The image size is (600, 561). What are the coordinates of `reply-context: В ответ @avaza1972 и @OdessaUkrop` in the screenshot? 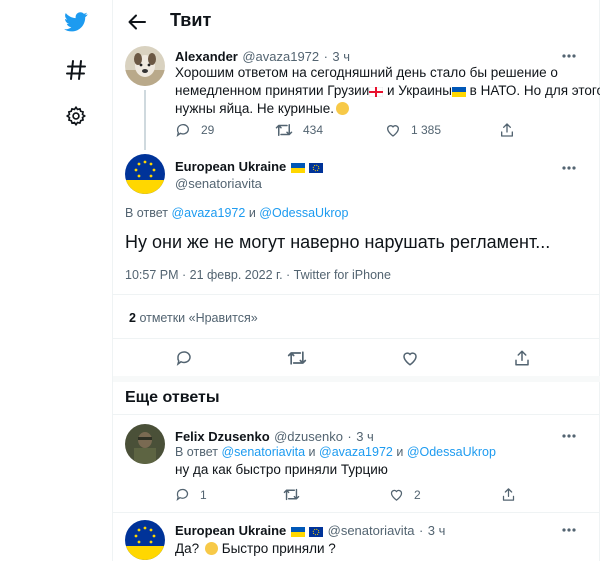 It's located at (236, 213).